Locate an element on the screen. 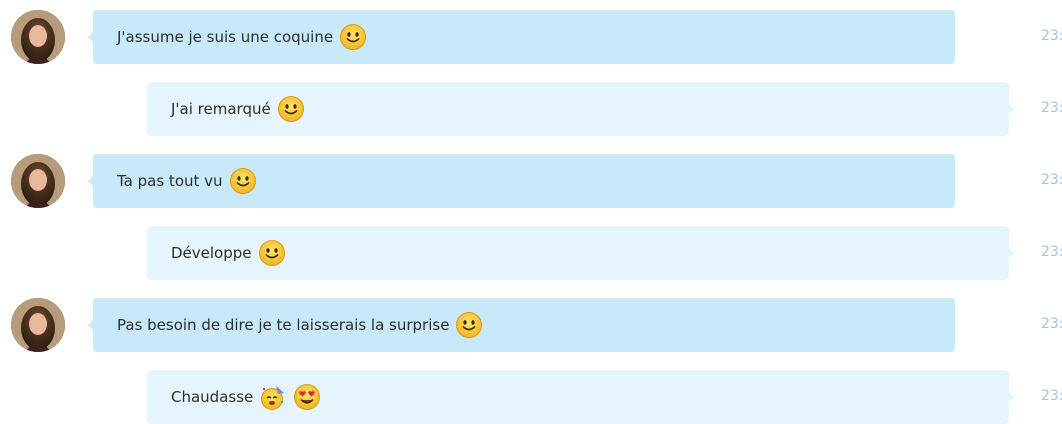 This screenshot has height=424, width=1062. message-row: Développe 23: is located at coordinates (531, 253).